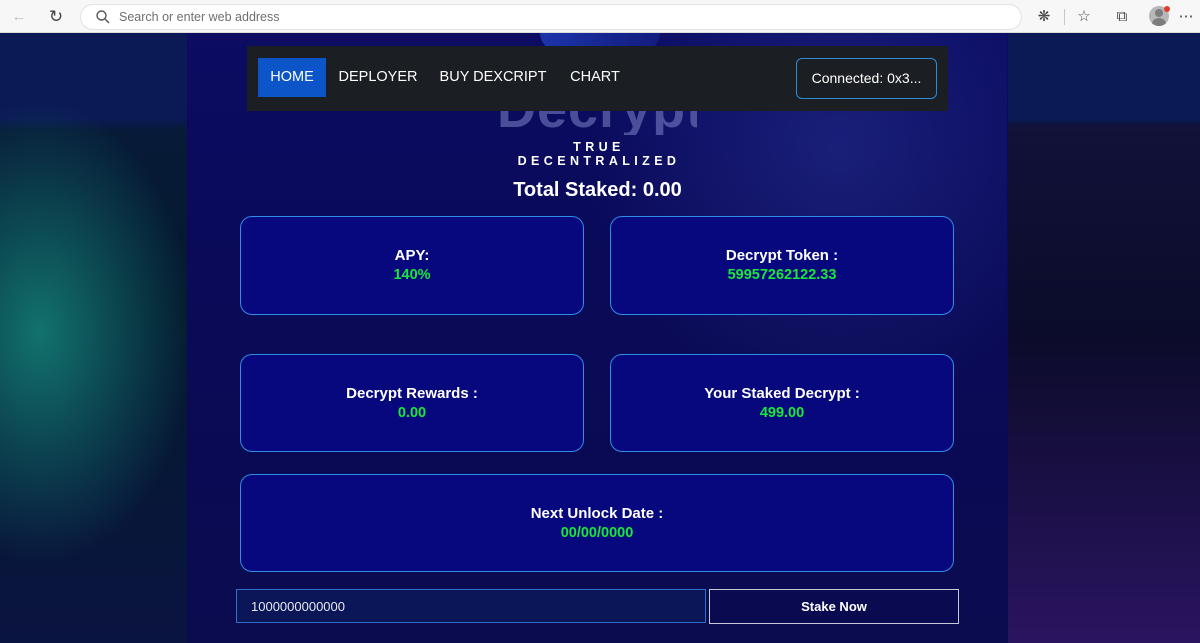  What do you see at coordinates (378, 77) in the screenshot?
I see `nav-deployer: DEPLOYER` at bounding box center [378, 77].